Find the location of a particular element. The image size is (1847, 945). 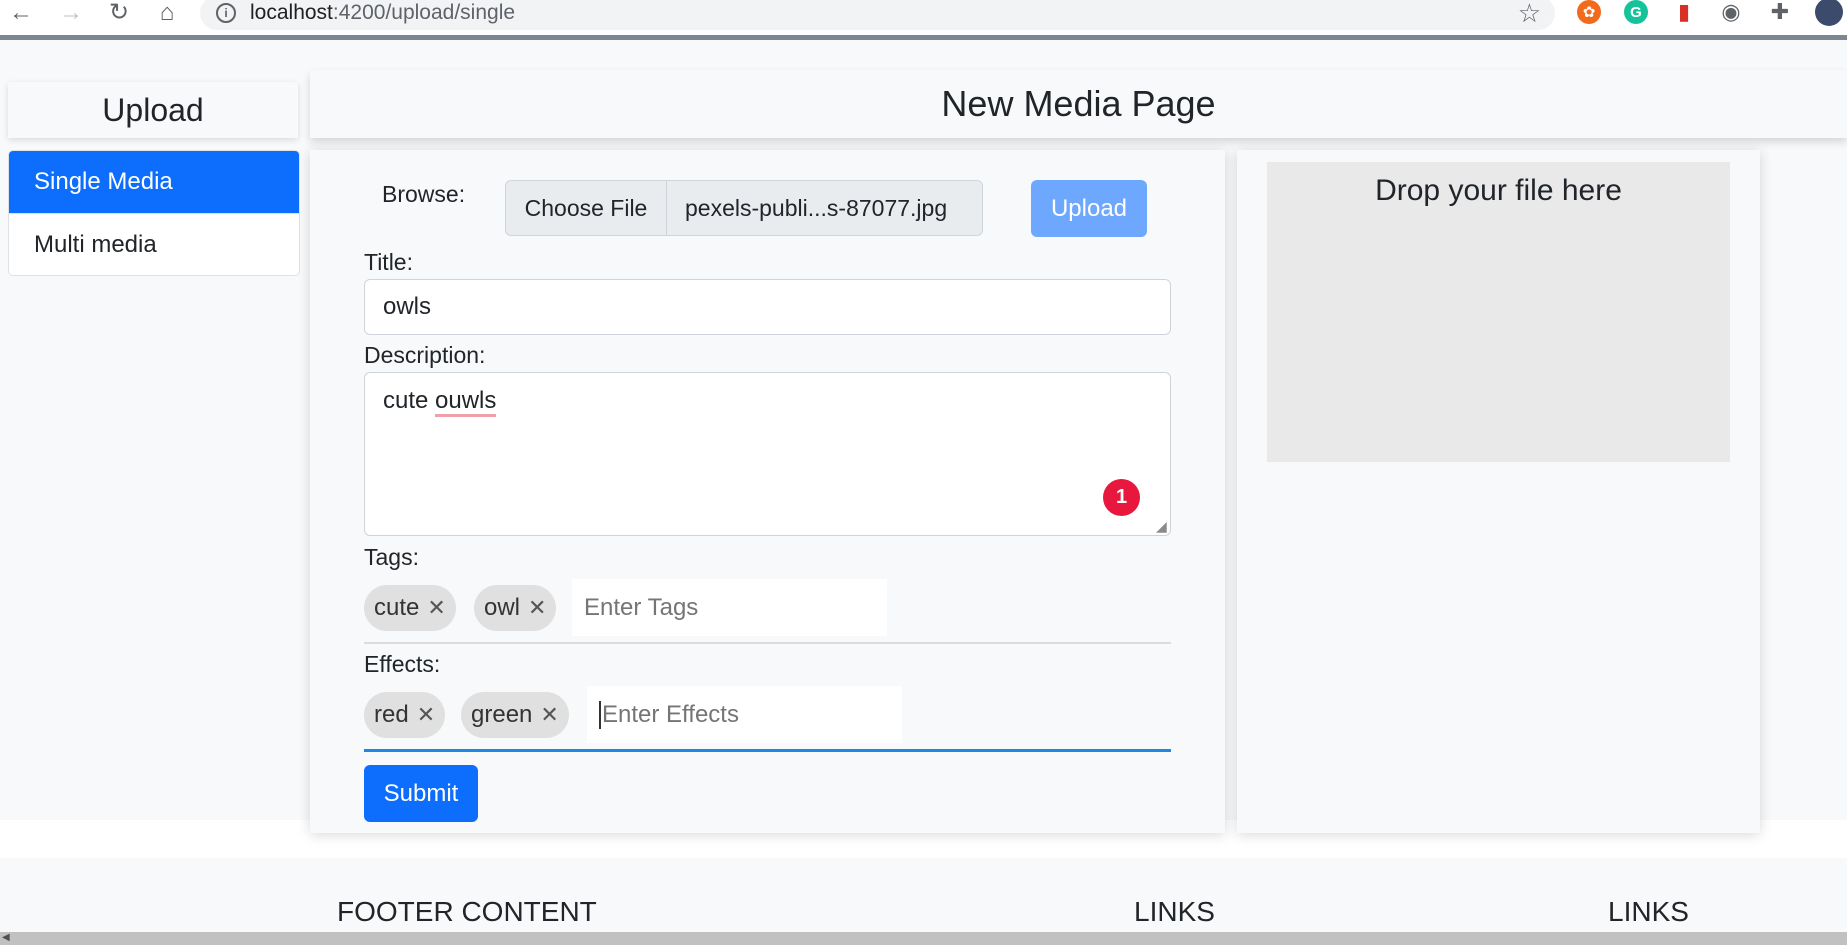

sidebar-item-multi-media: Multi media is located at coordinates (154, 244).